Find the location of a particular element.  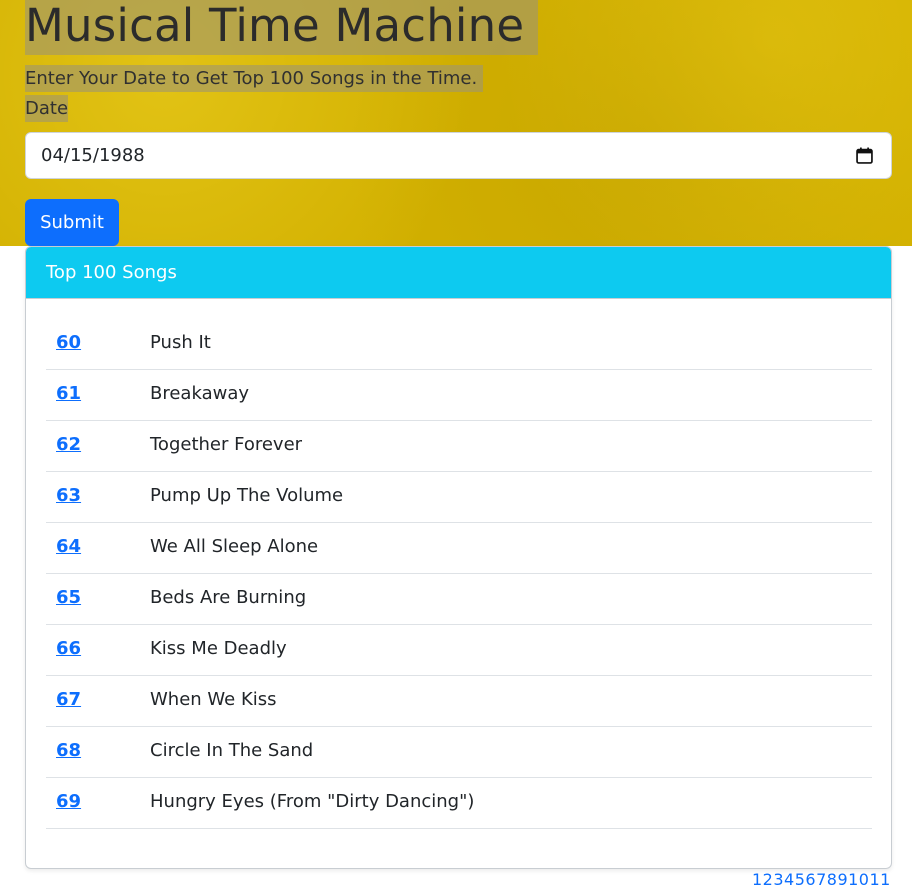

song-title: Breakaway is located at coordinates (199, 393).